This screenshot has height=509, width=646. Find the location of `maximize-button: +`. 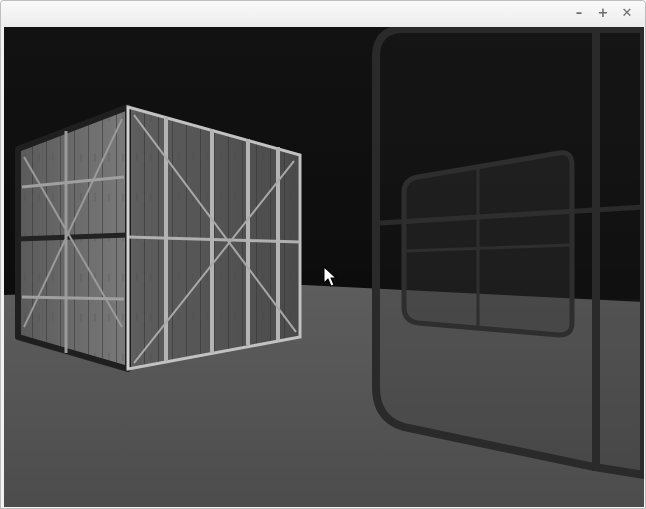

maximize-button: + is located at coordinates (603, 14).